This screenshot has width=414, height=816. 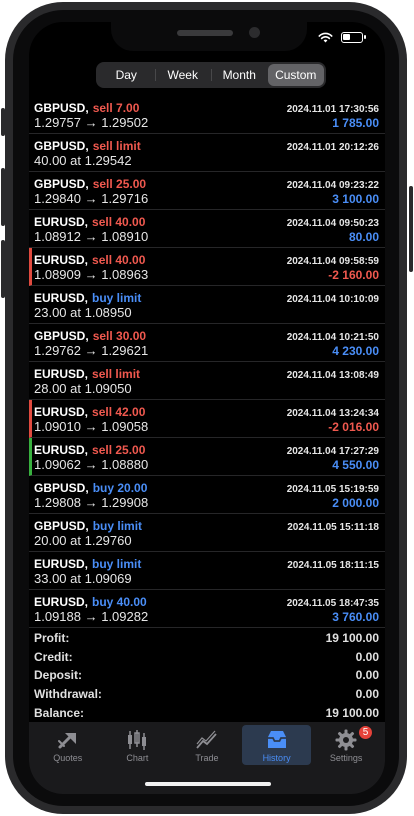 I want to click on notification-badge: 5, so click(x=365, y=732).